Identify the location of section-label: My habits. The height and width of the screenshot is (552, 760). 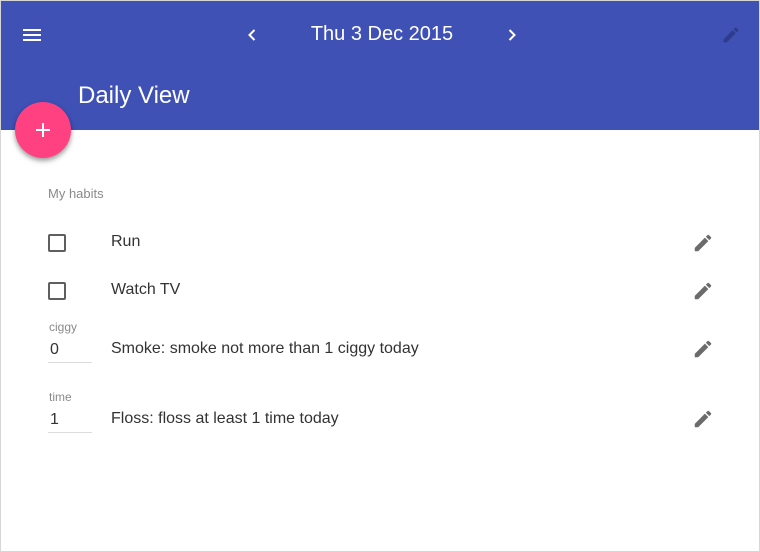
(76, 193).